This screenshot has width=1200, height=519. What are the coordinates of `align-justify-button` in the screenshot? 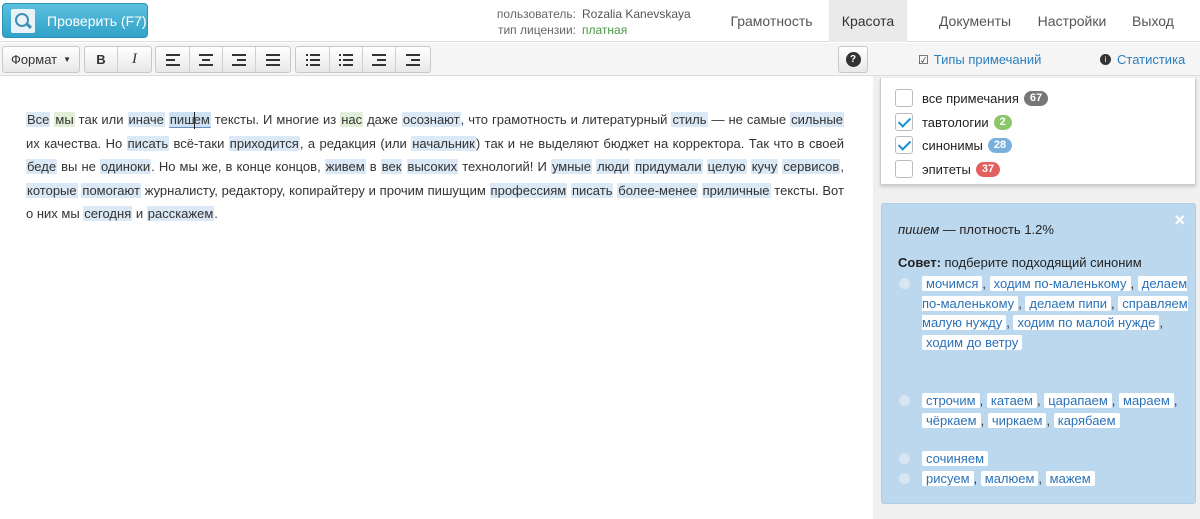 It's located at (272, 59).